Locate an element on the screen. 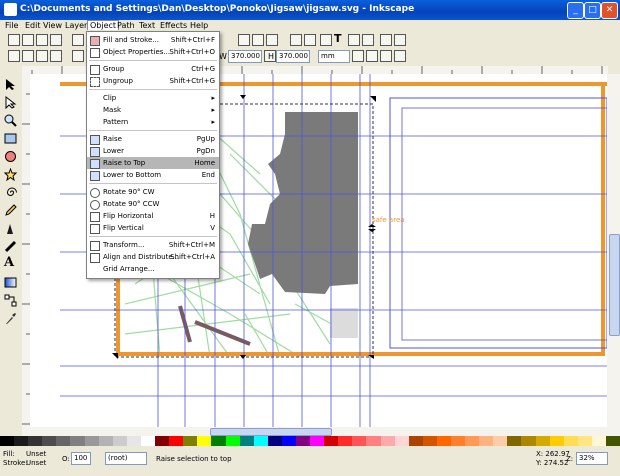 Image resolution: width=620 pixels, height=476 pixels. height-label: H is located at coordinates (271, 56).